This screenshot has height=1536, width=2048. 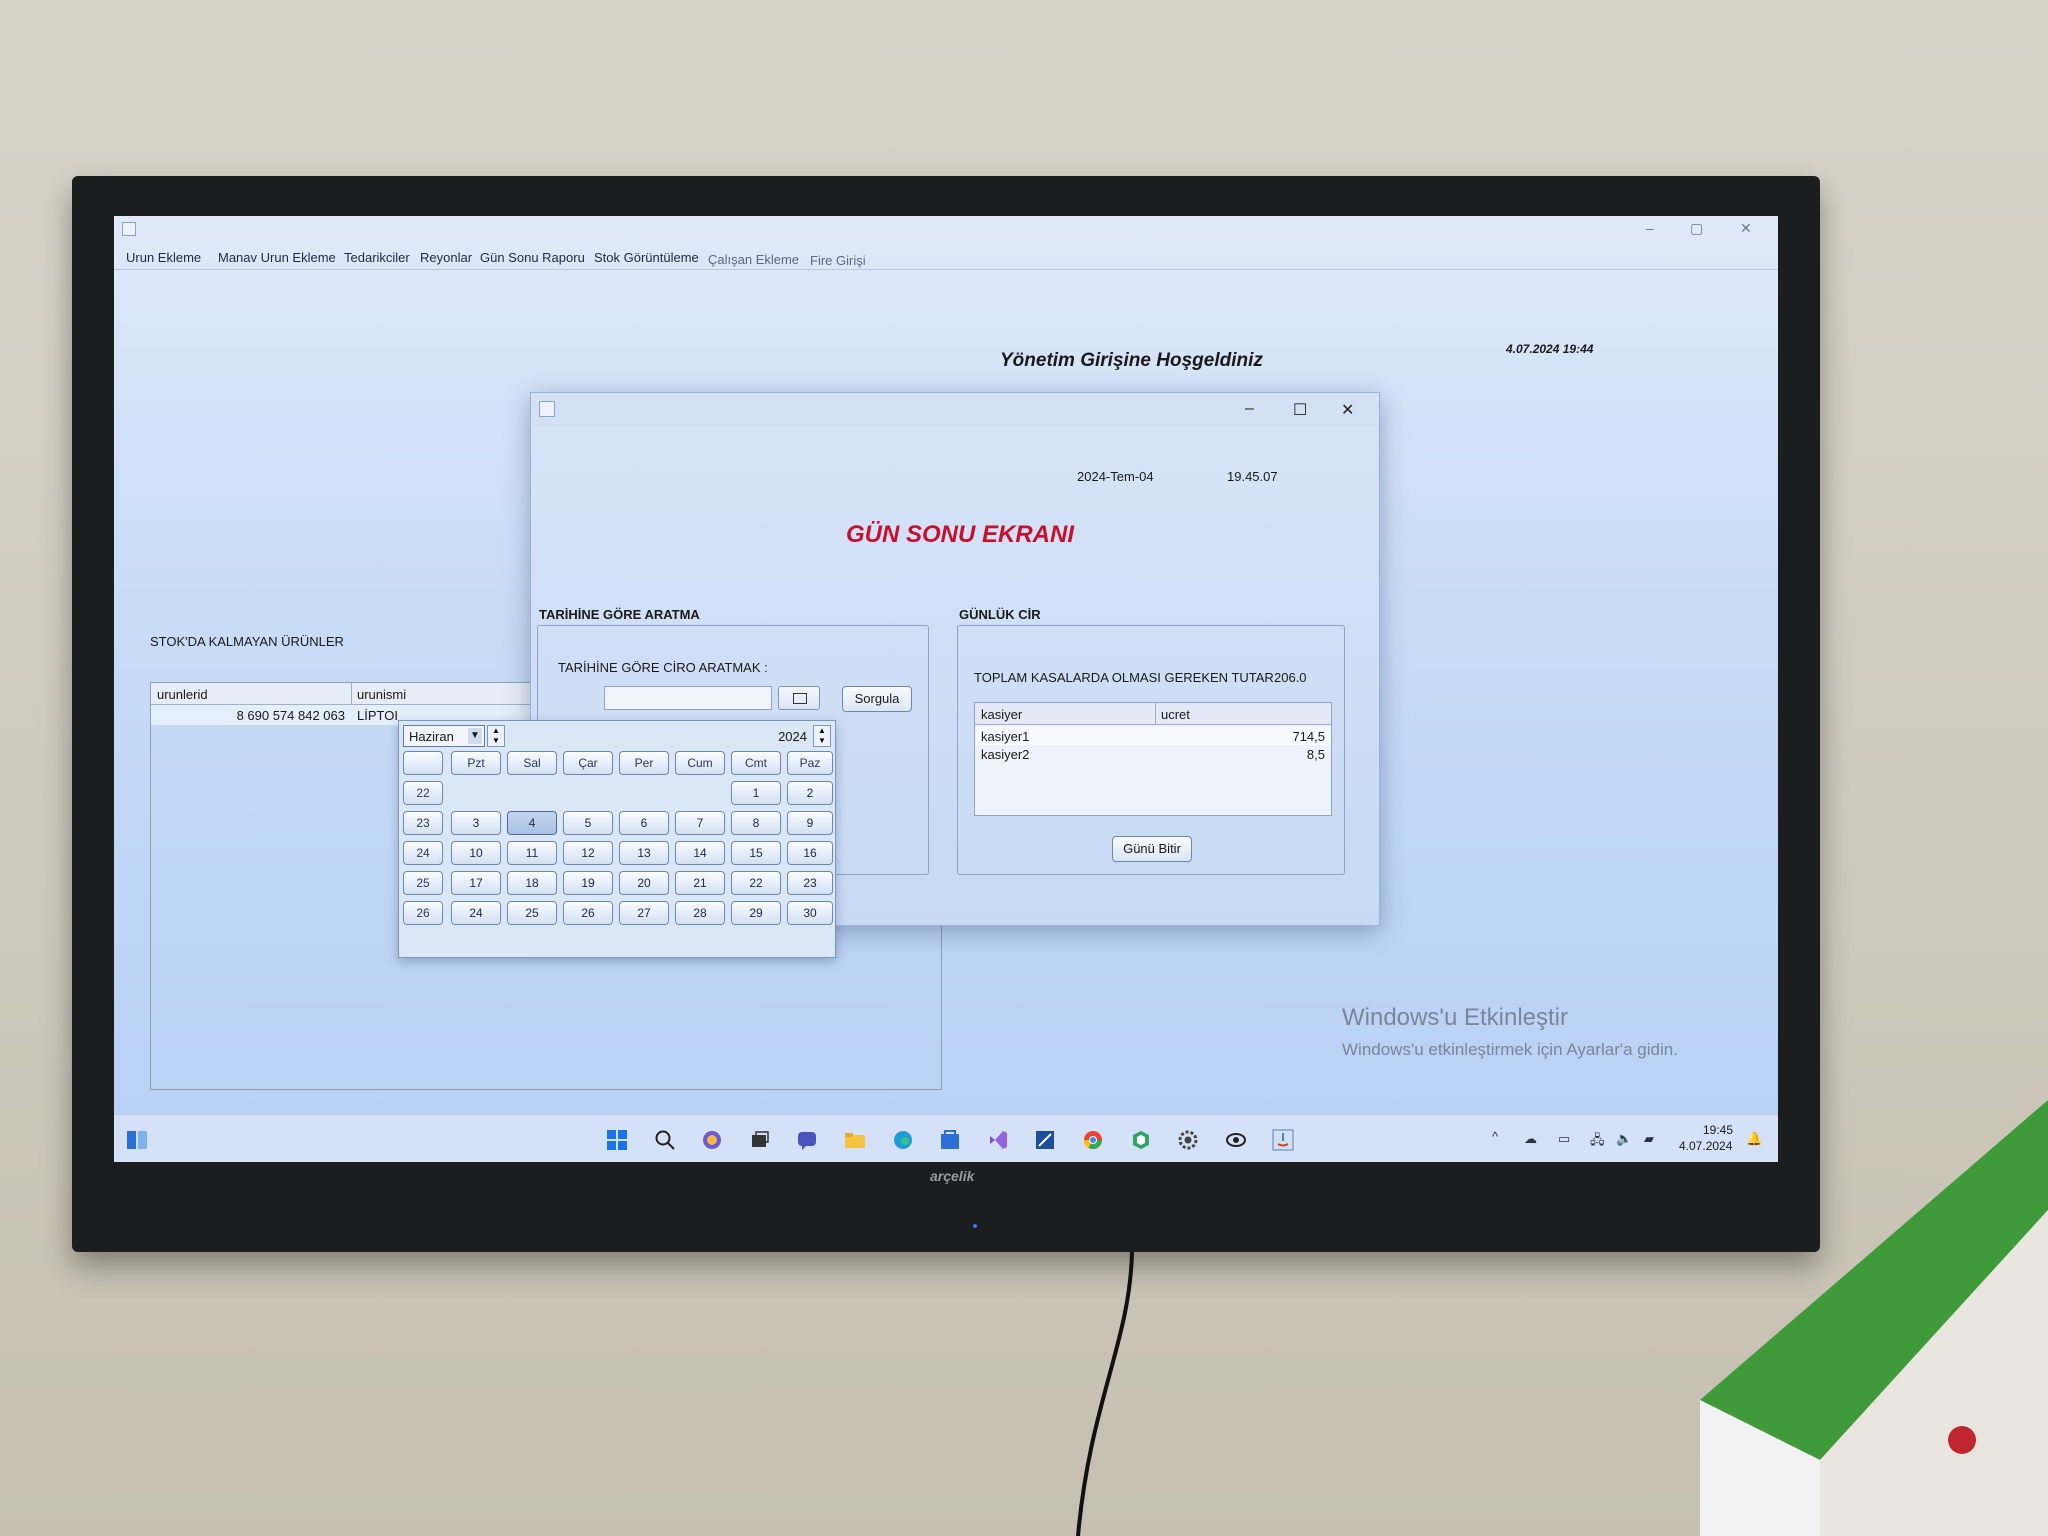 What do you see at coordinates (700, 763) in the screenshot?
I see `weekday-header: Cum` at bounding box center [700, 763].